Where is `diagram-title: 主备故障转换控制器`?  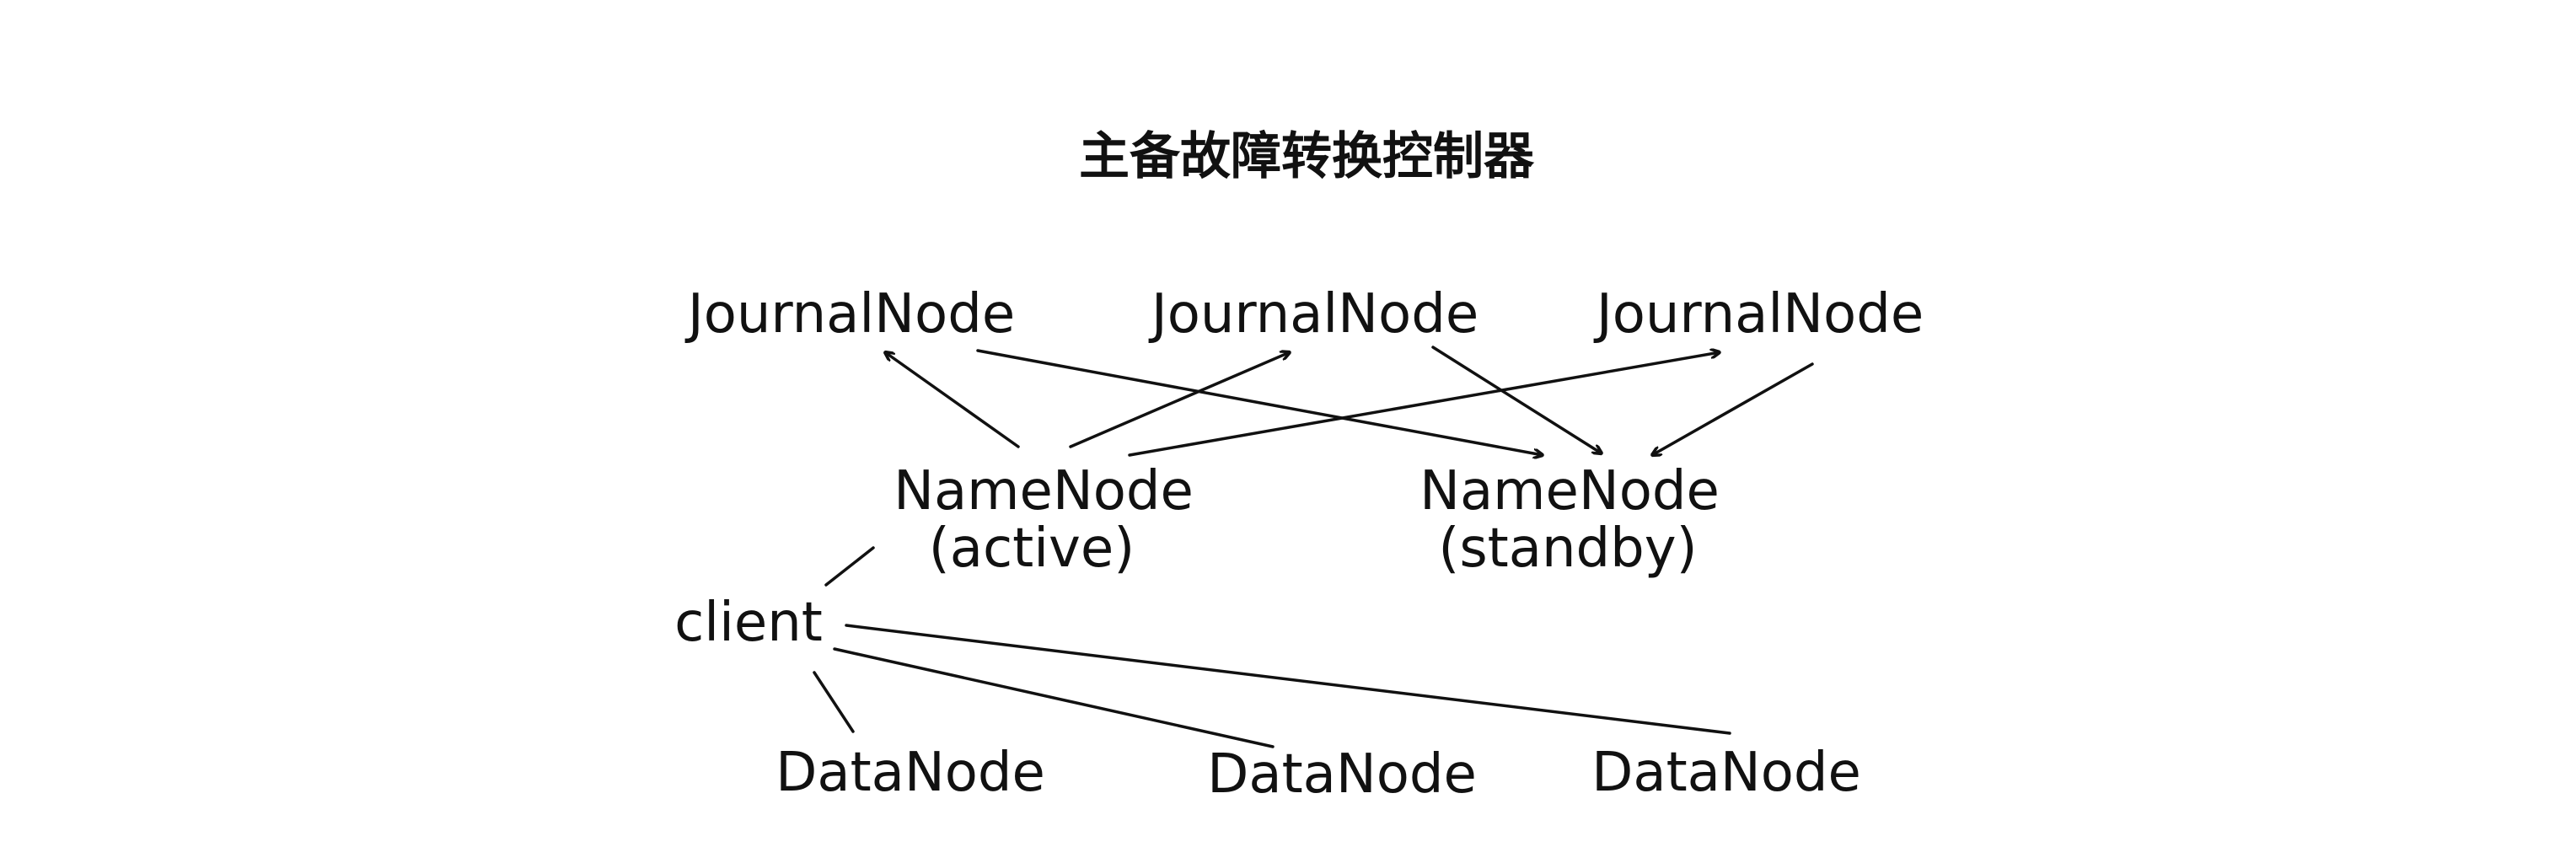 diagram-title: 主备故障转换控制器 is located at coordinates (1307, 156).